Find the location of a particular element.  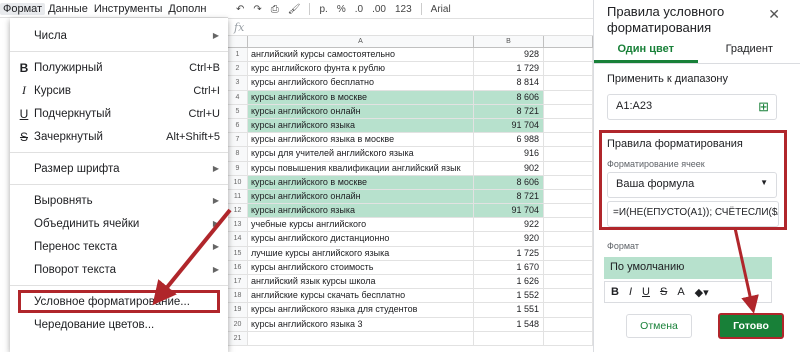

row-number: 15 is located at coordinates (238, 253).